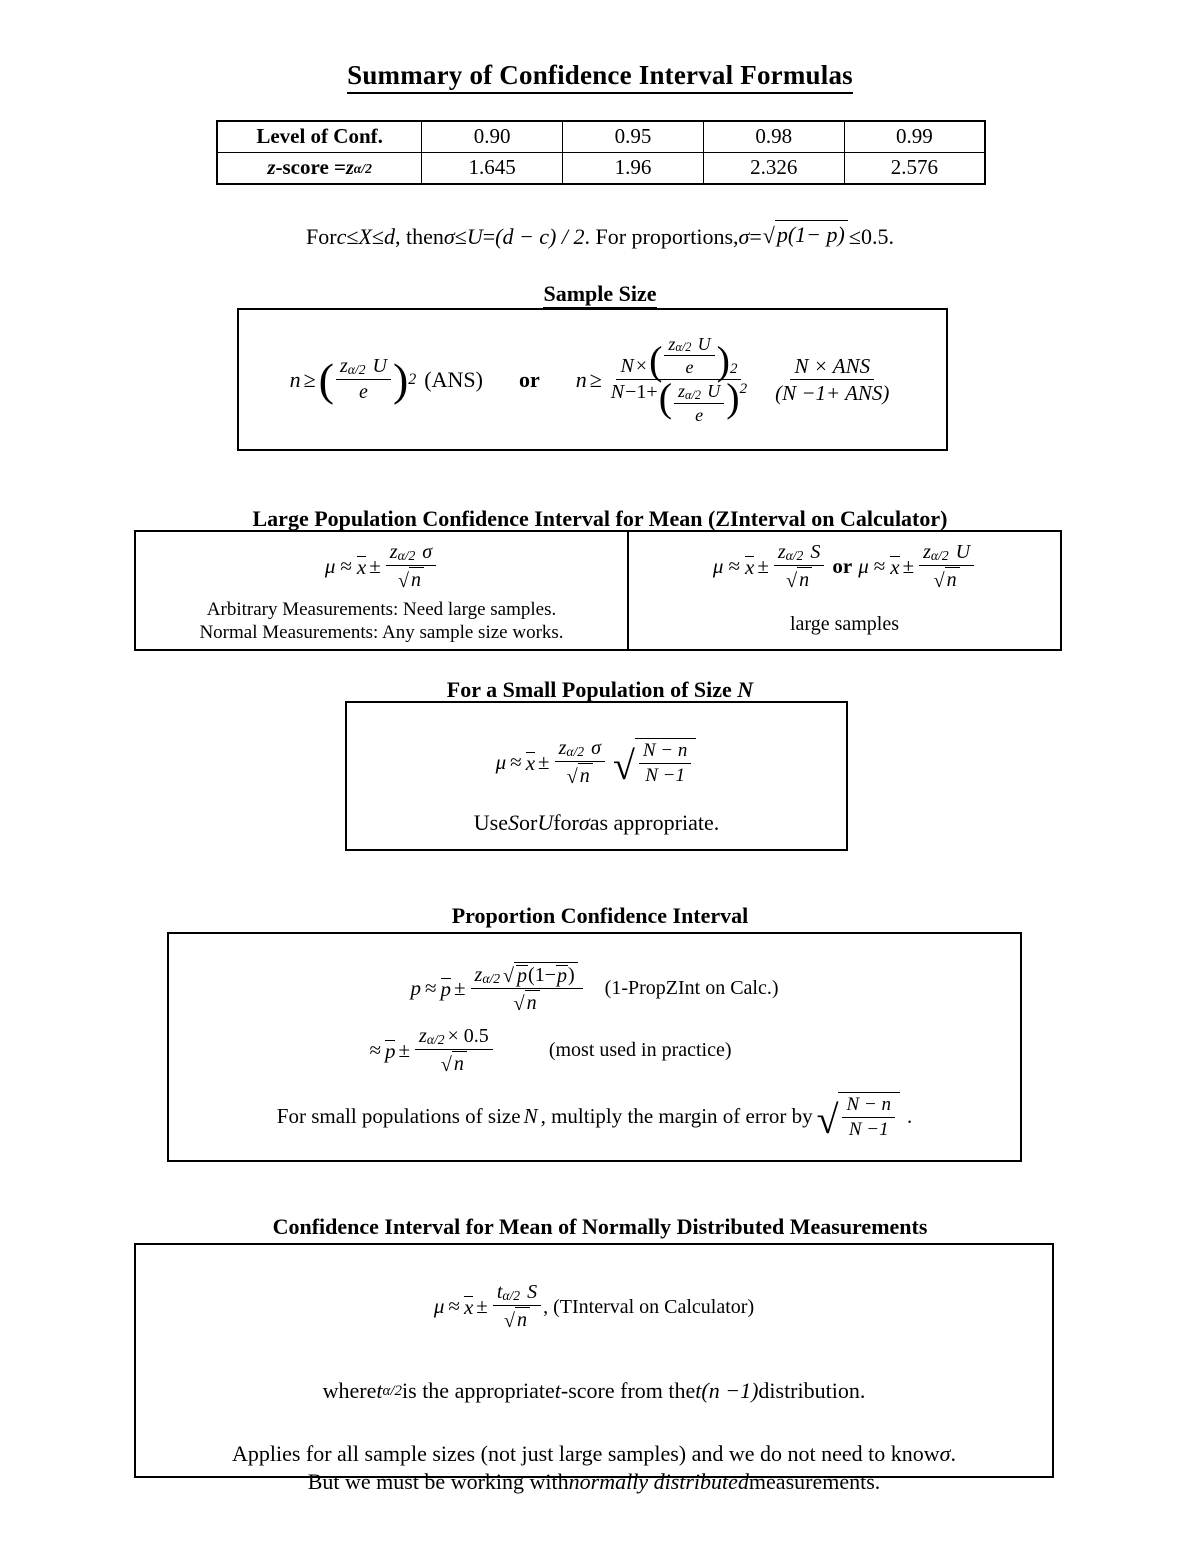  Describe the element at coordinates (358, 168) in the screenshot. I see `z-alpha-half-symbol: z α/2` at that location.